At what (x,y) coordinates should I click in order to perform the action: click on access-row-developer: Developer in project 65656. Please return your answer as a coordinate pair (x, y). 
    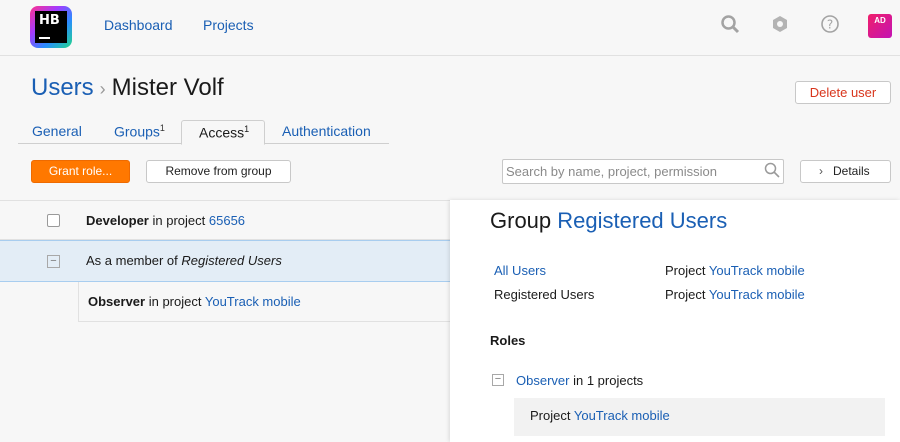
    Looking at the image, I should click on (225, 220).